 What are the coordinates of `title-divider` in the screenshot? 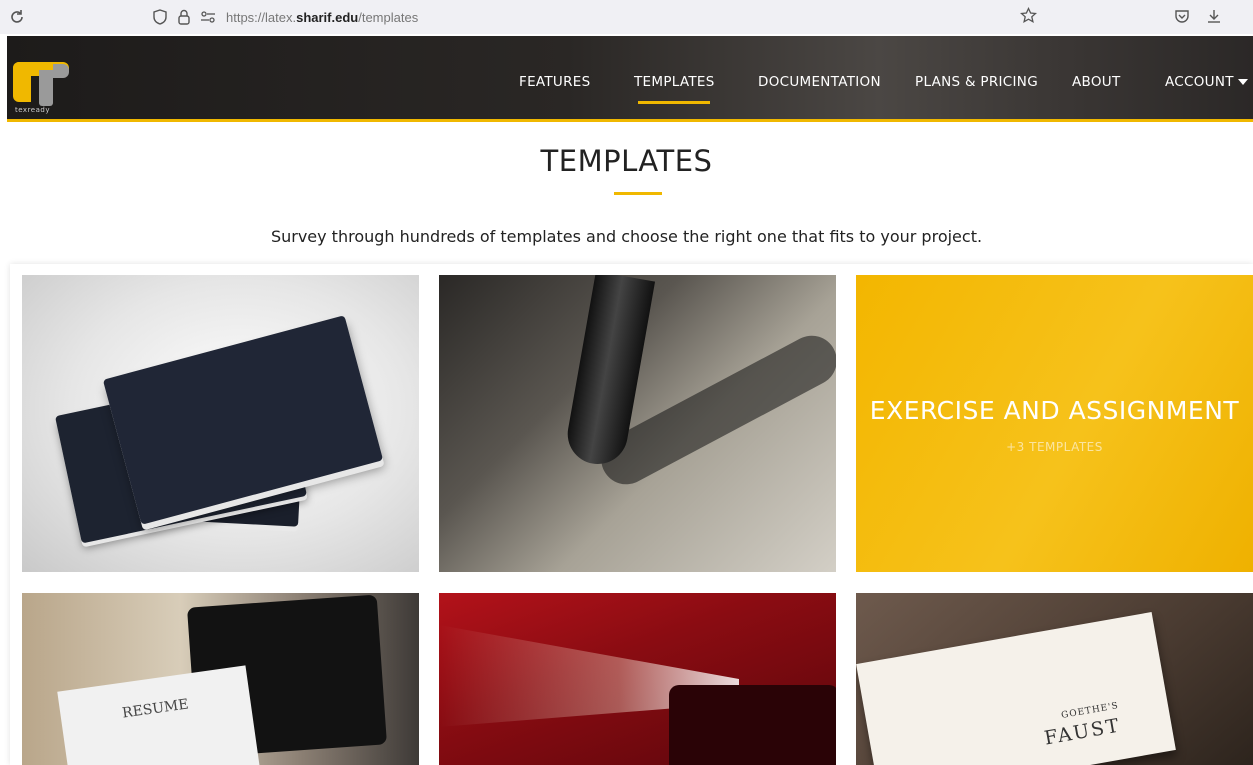 It's located at (638, 193).